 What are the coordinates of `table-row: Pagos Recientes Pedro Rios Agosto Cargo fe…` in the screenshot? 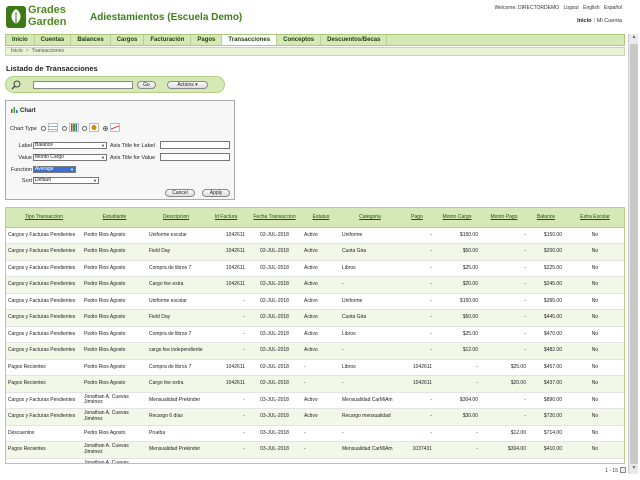 It's located at (315, 384).